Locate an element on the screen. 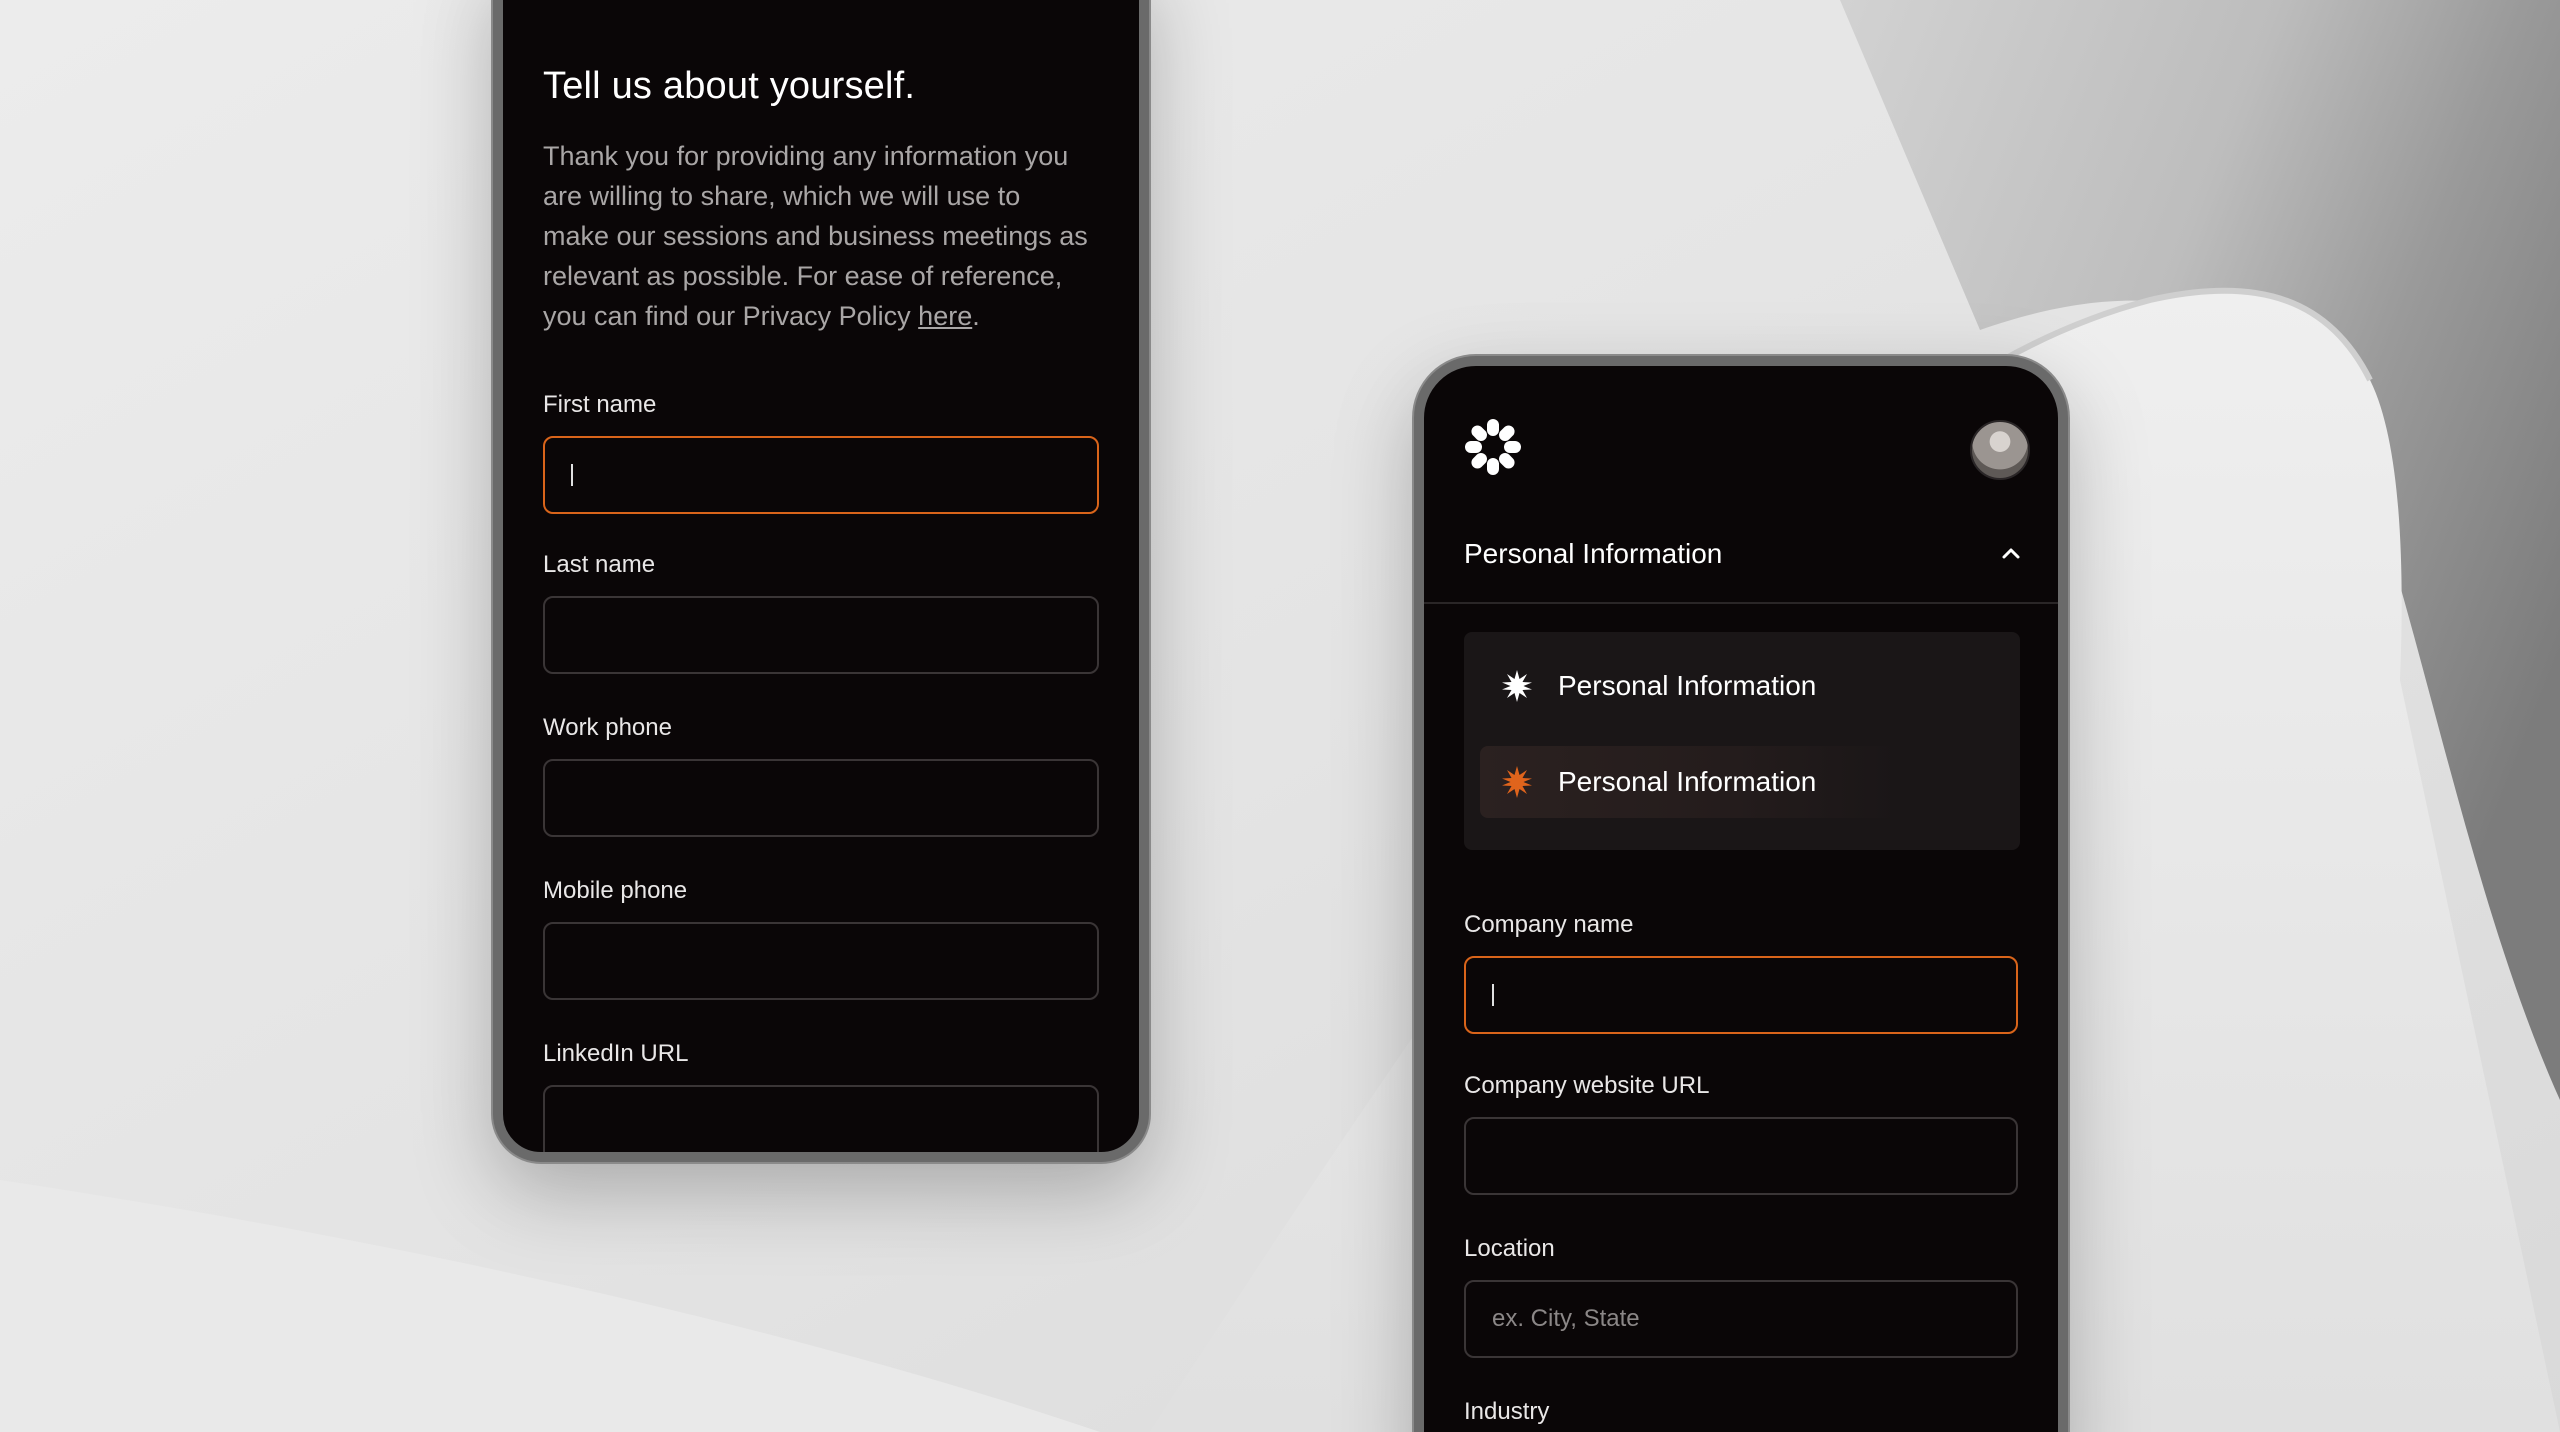 Image resolution: width=2560 pixels, height=1432 pixels. first-name-group: First name is located at coordinates (821, 452).